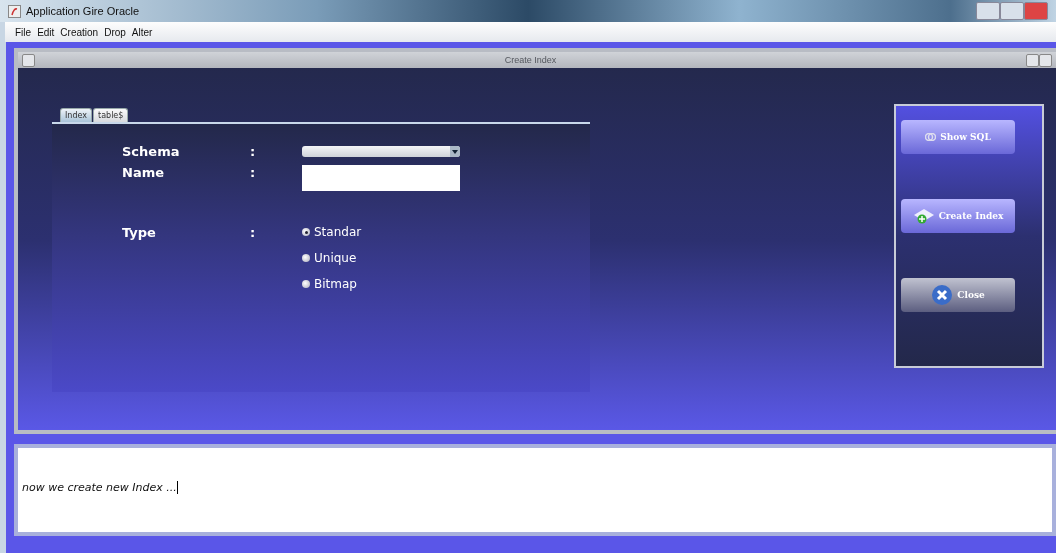 This screenshot has height=553, width=1056. I want to click on field-label: Name, so click(143, 173).